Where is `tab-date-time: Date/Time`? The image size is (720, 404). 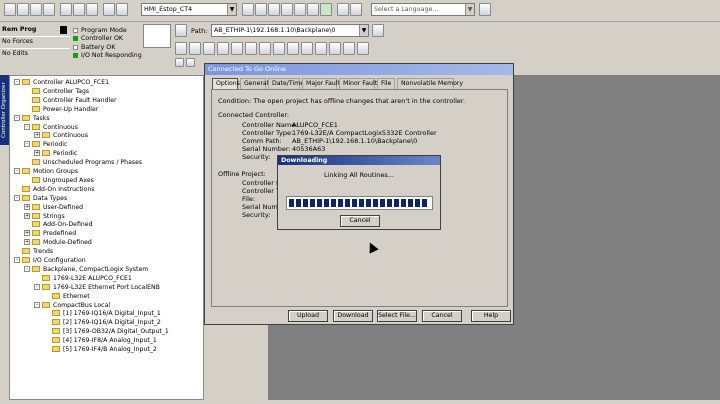
tab-date-time: Date/Time is located at coordinates (286, 83).